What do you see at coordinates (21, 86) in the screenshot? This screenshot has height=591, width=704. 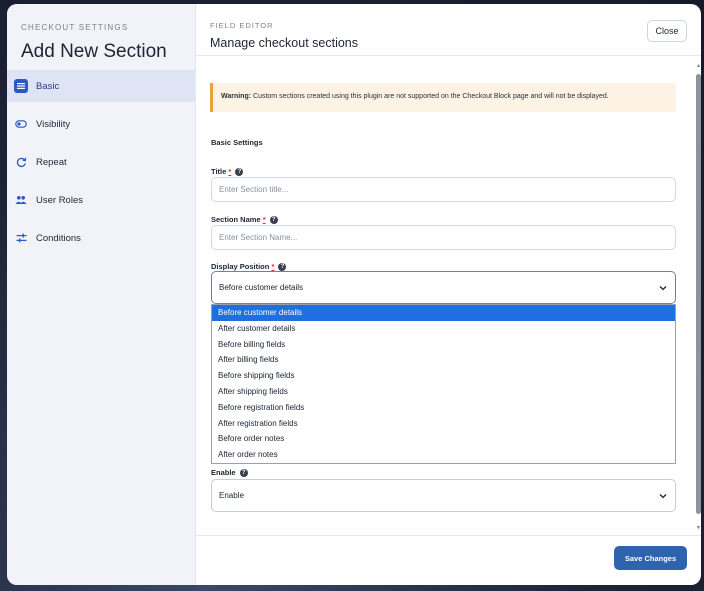 I see `list-icon` at bounding box center [21, 86].